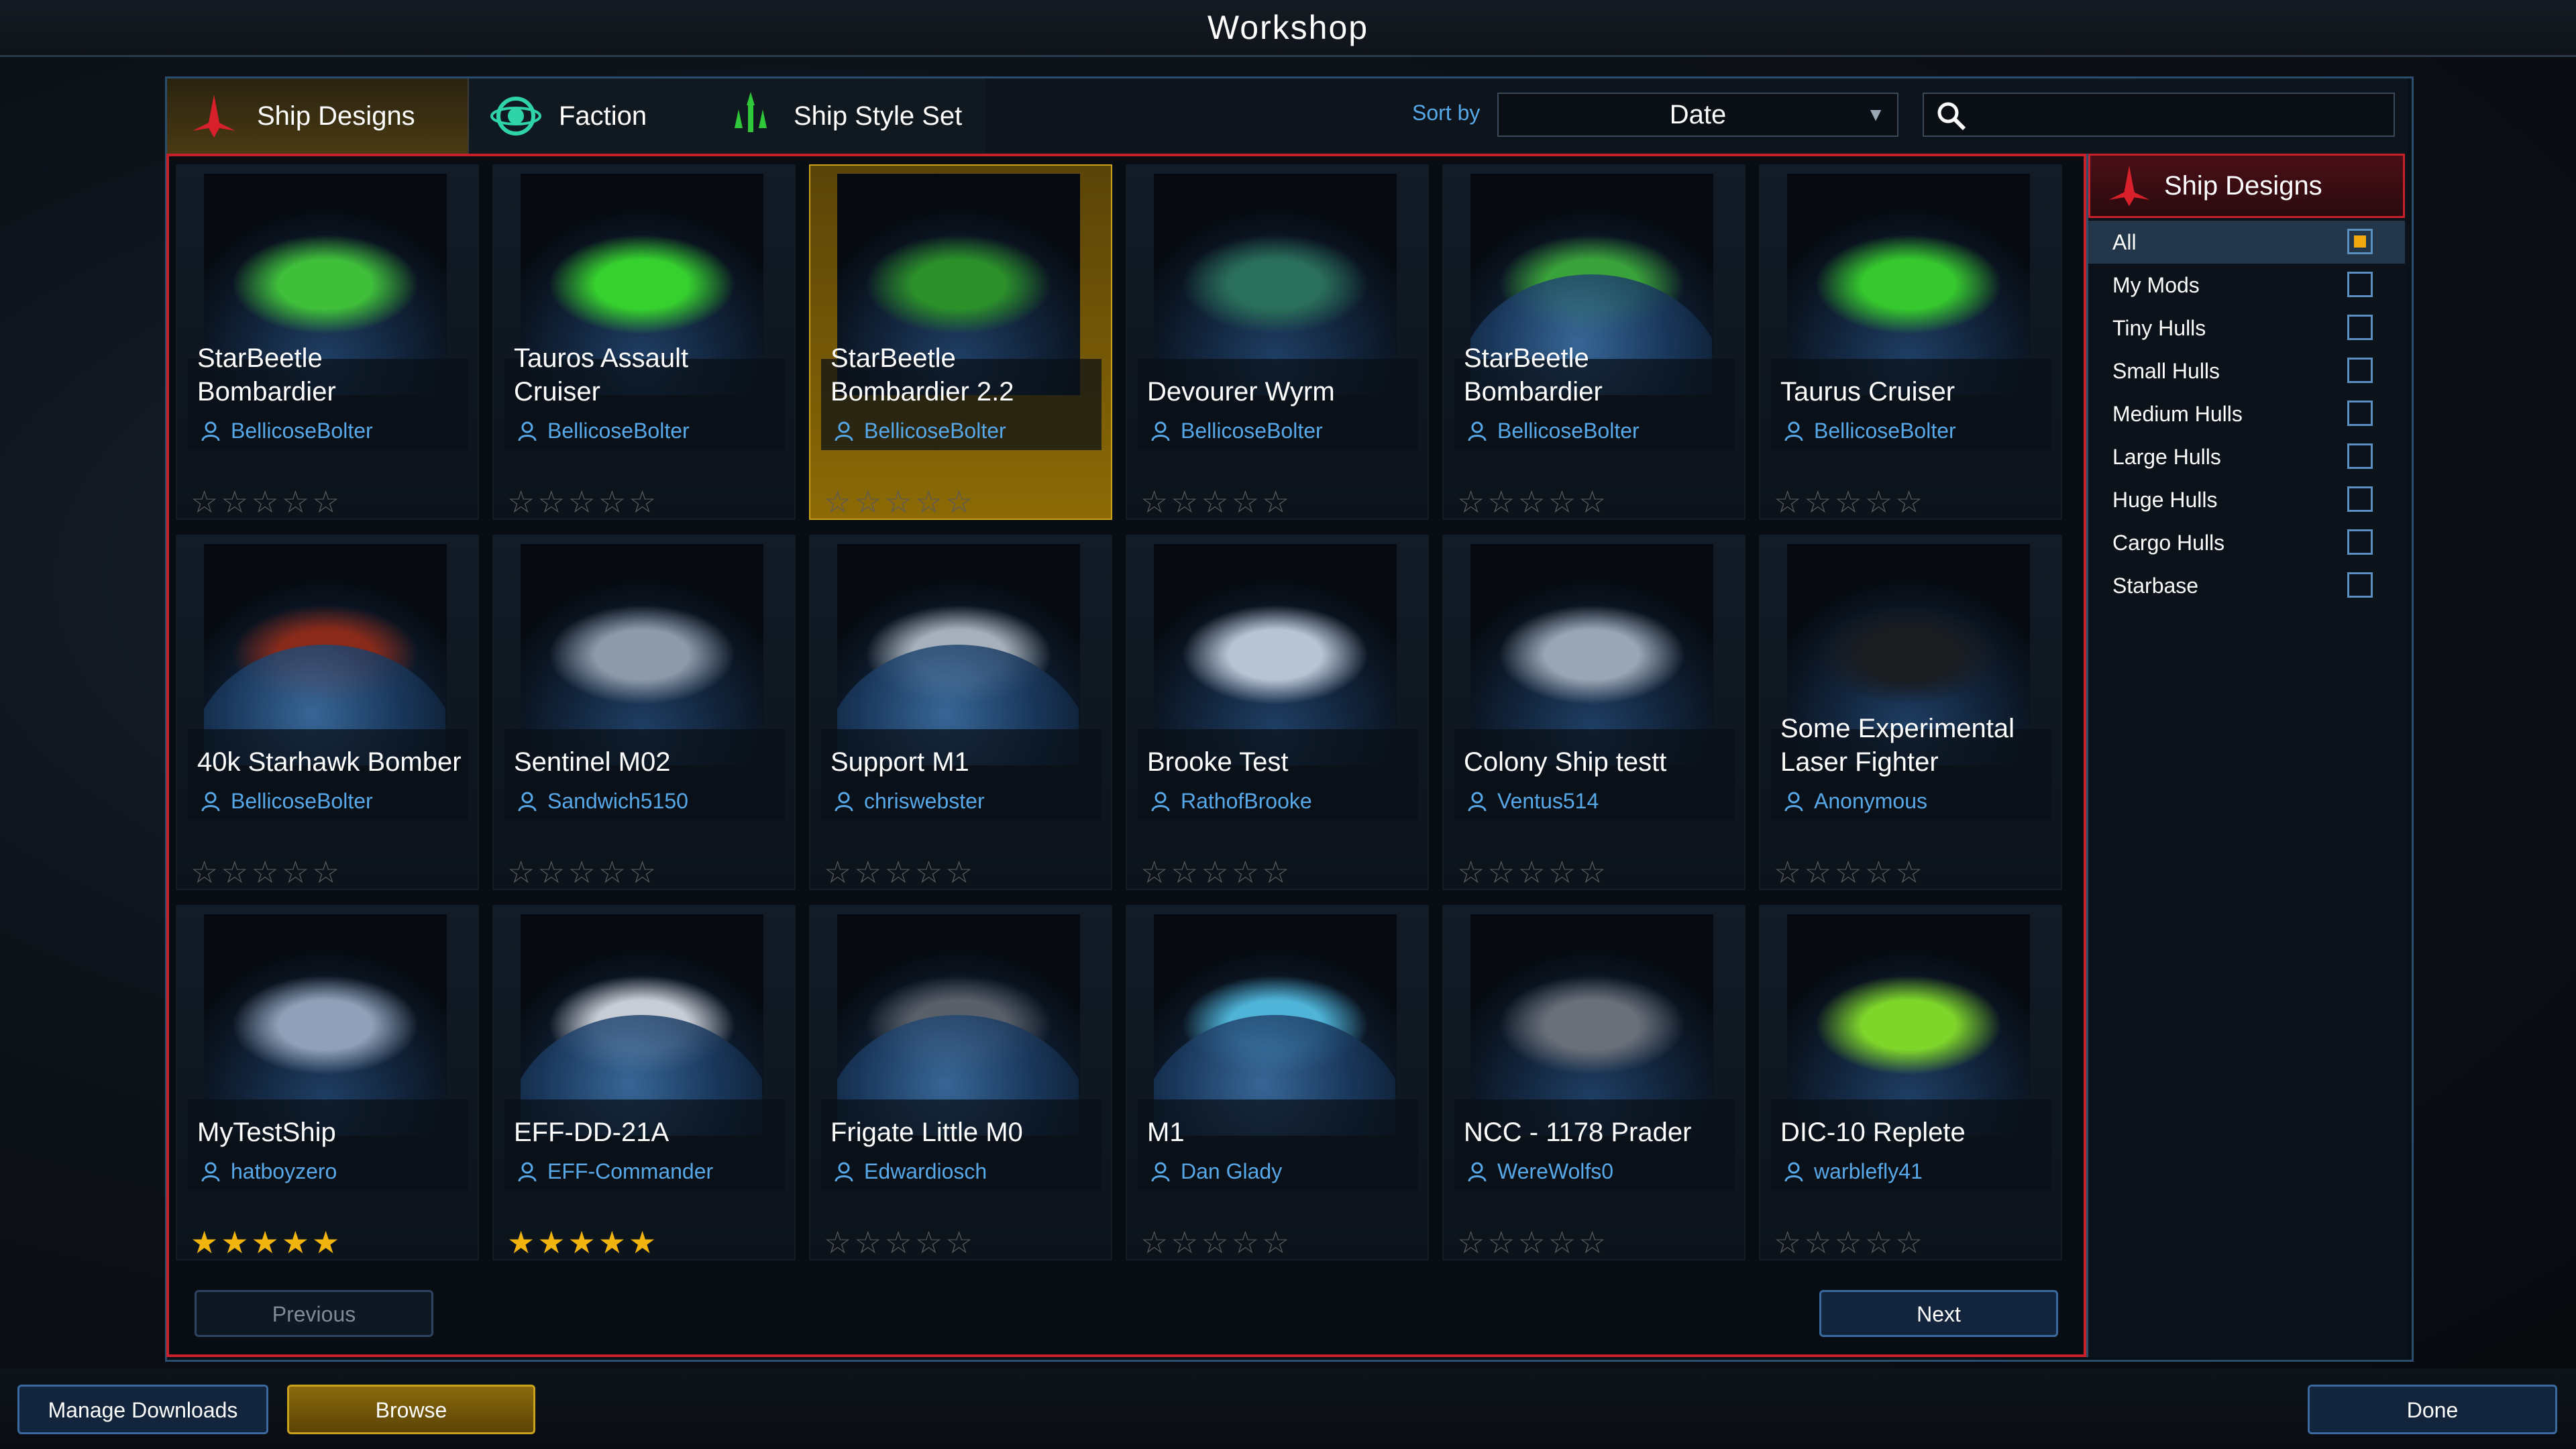 The image size is (2576, 1449). What do you see at coordinates (1540, 1171) in the screenshot?
I see `author-link: WereWolfs0` at bounding box center [1540, 1171].